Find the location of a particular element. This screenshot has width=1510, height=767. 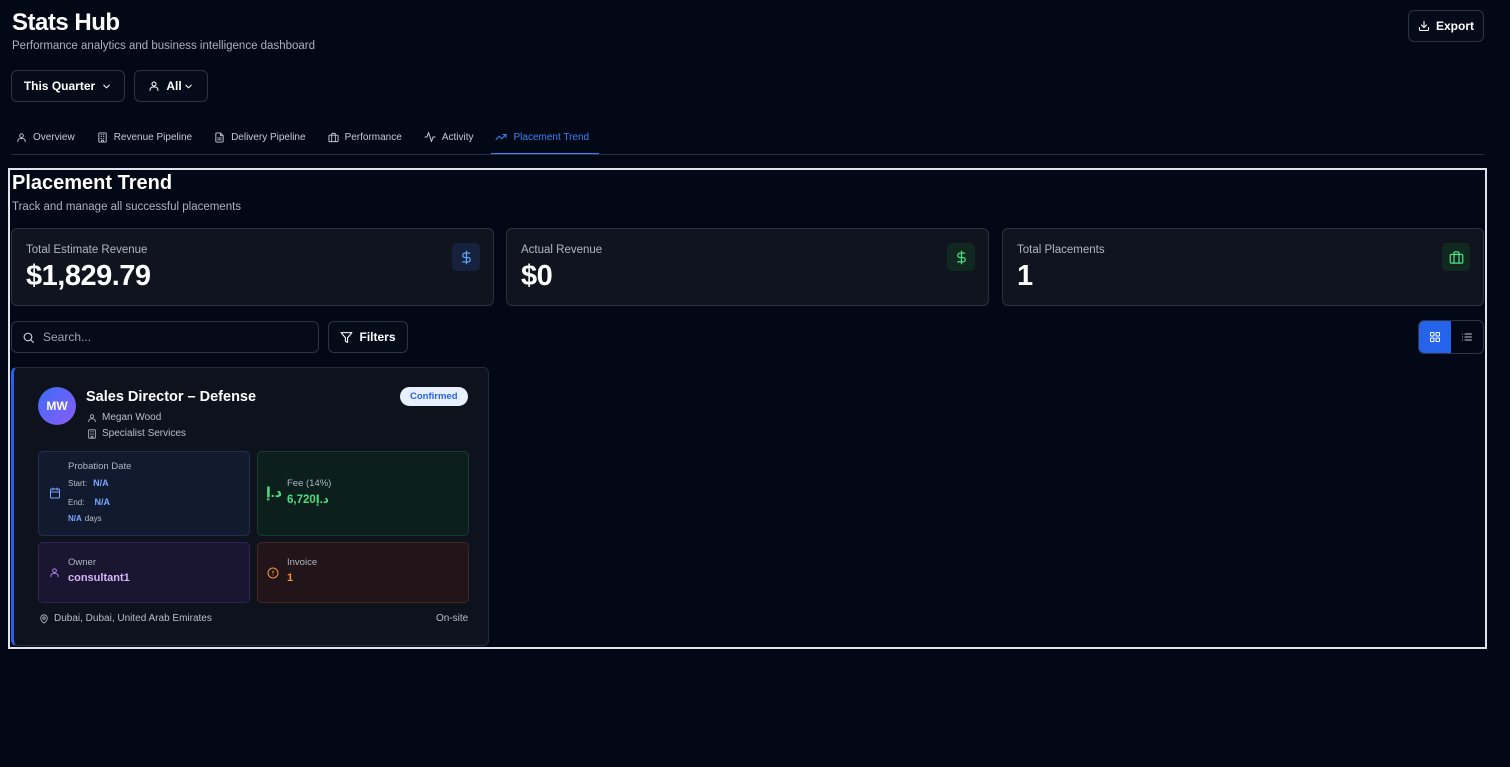

probation-label: Probation Date is located at coordinates (100, 466).